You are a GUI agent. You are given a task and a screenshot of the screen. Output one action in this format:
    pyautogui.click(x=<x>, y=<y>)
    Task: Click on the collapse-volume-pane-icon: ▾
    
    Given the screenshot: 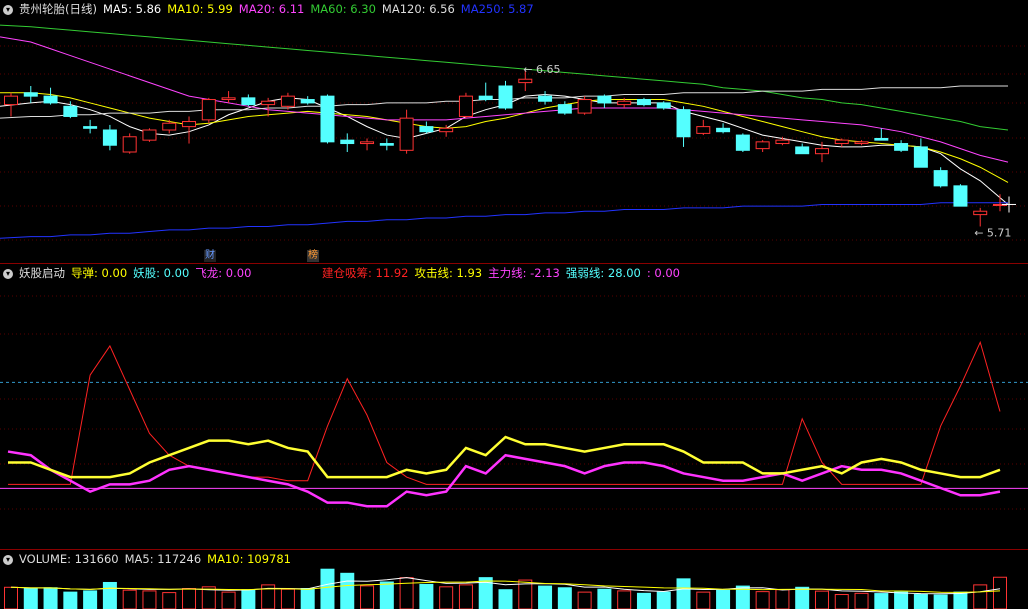 What is the action you would take?
    pyautogui.click(x=8, y=559)
    